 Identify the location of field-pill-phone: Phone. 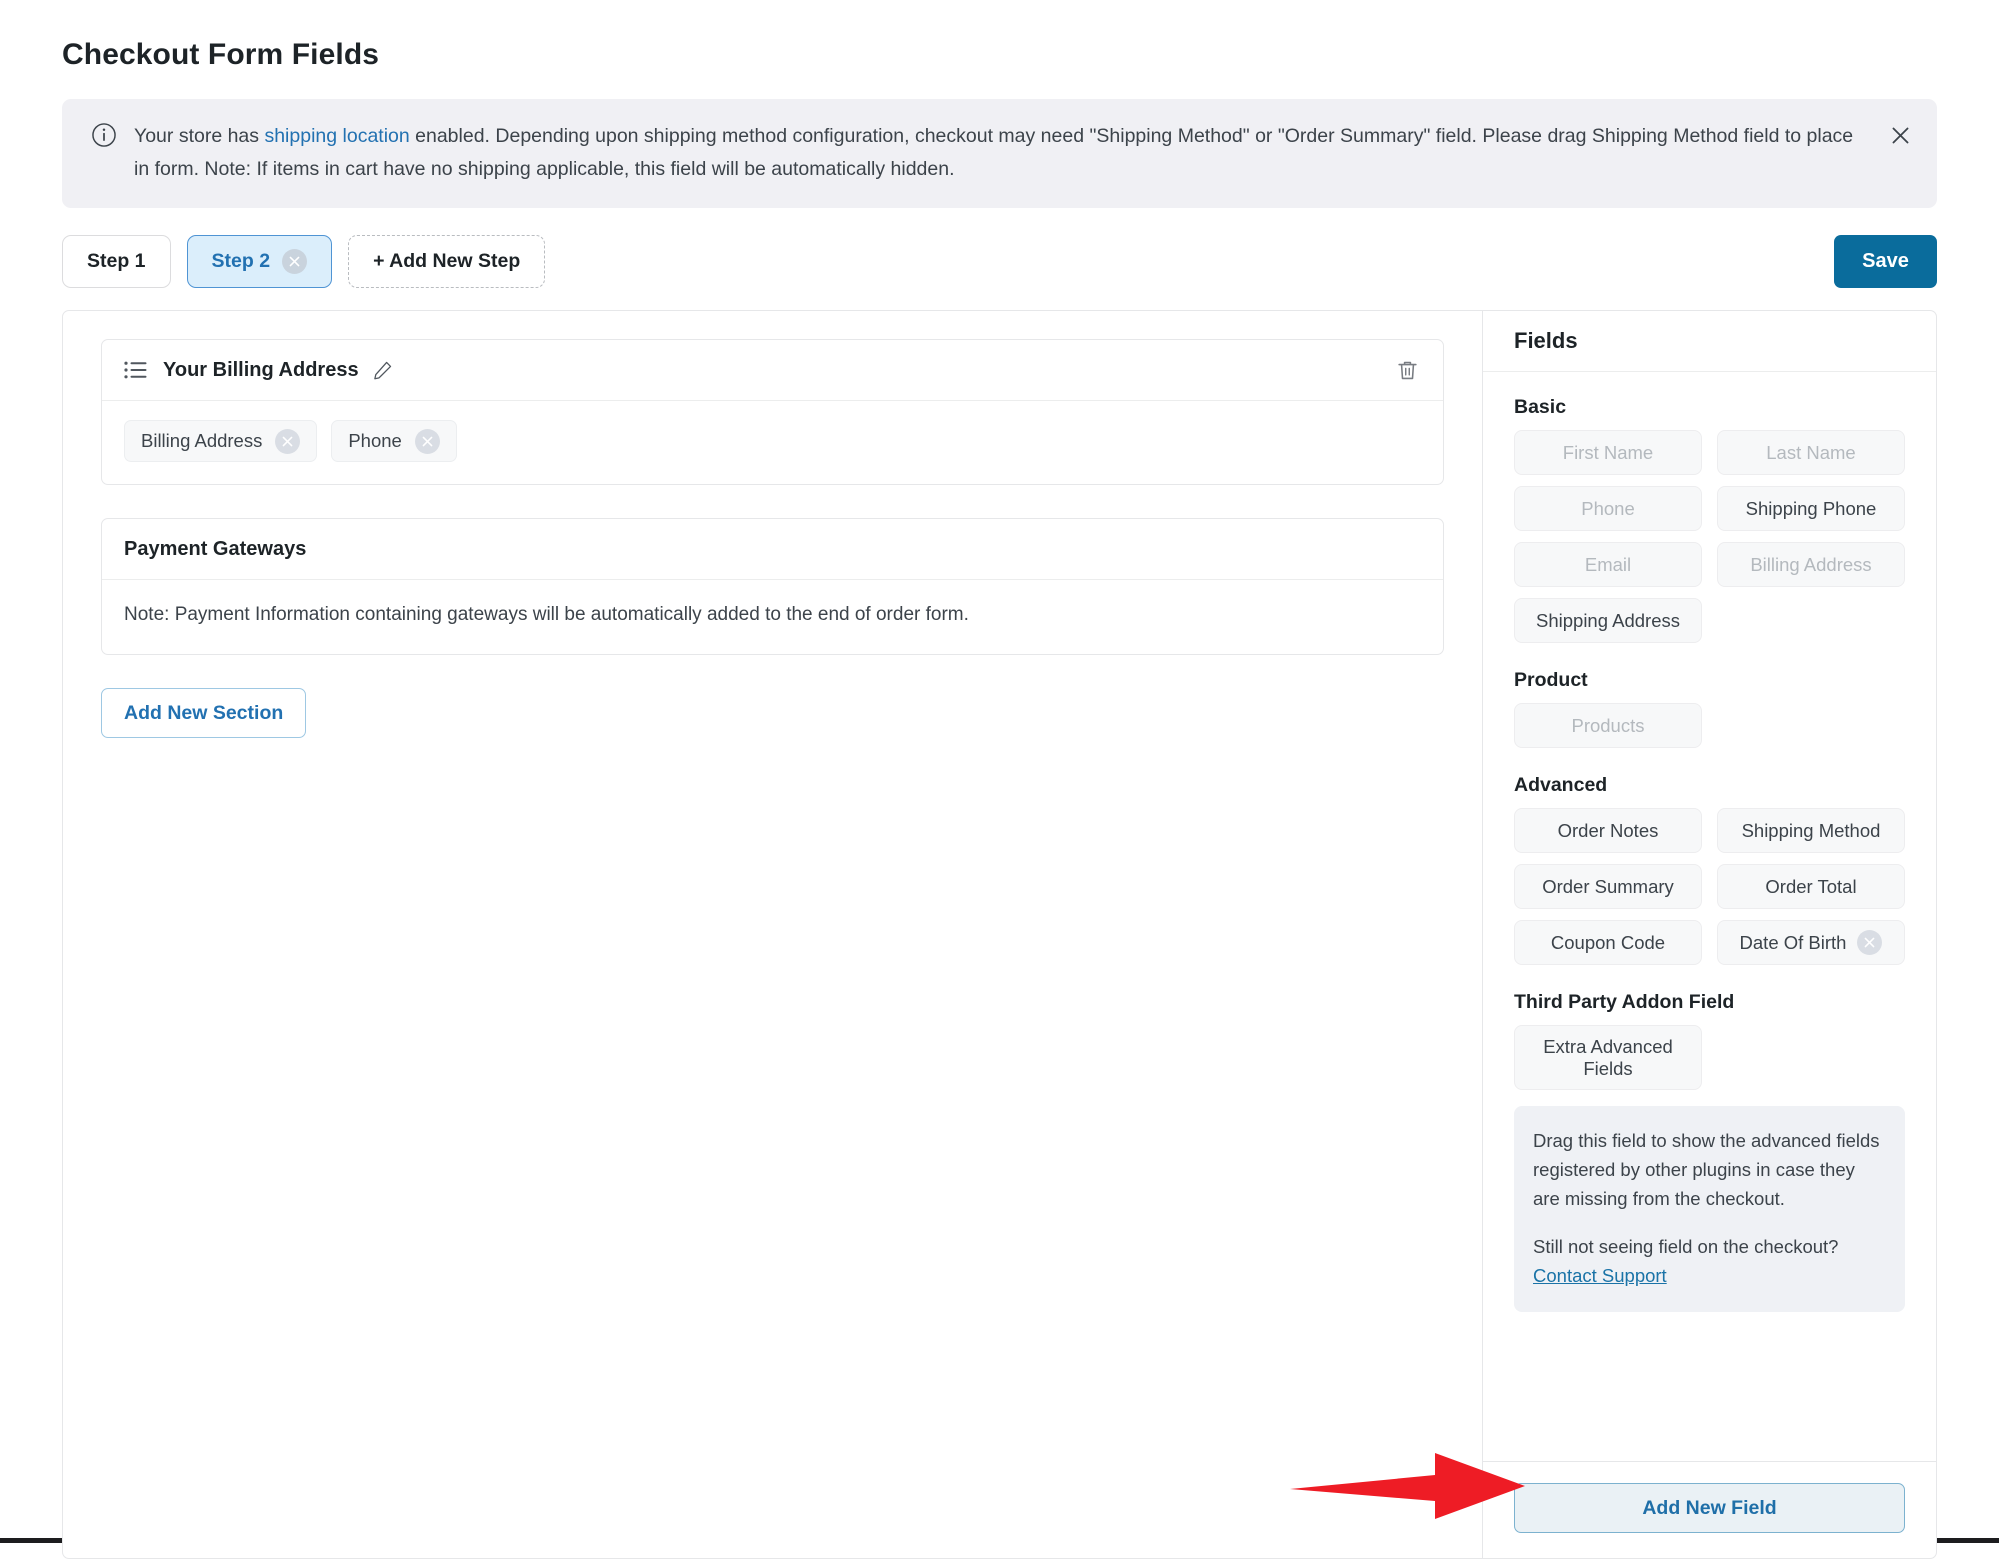
(1608, 508).